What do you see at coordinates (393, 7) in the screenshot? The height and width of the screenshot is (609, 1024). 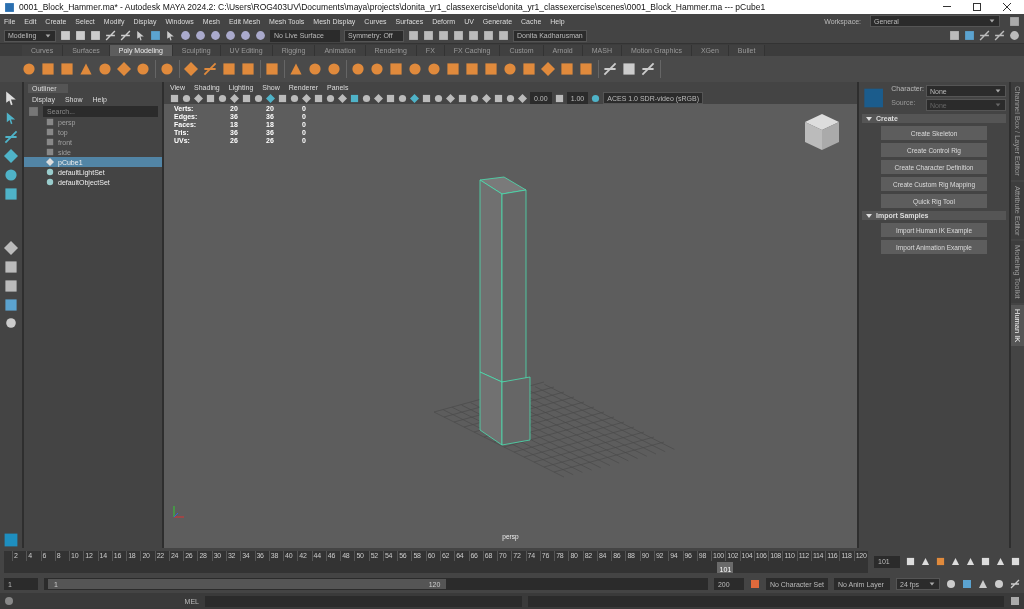 I see `window-title: 0001_Block_Hammer.ma* - Autodesk MAYA 2024.2: C:\Users\ROG403UV\Documents\maya\projects\donita_yr1_classexercise\donita_yr1_classexercise\scenes\0001_Block_Hammer.ma --- pCube1` at bounding box center [393, 7].